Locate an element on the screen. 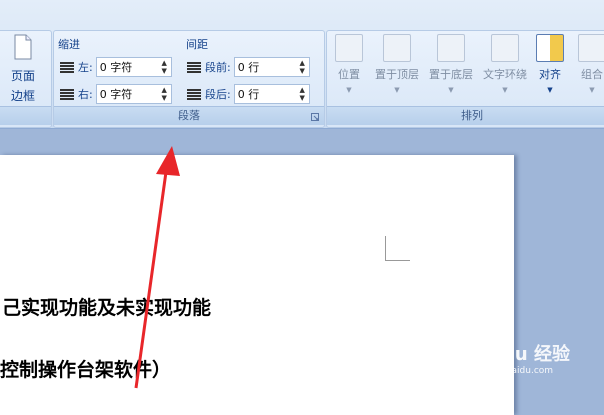 The image size is (604, 415). spacing-after-row: 段后: 0 行 ▲ ▼ is located at coordinates (248, 94).